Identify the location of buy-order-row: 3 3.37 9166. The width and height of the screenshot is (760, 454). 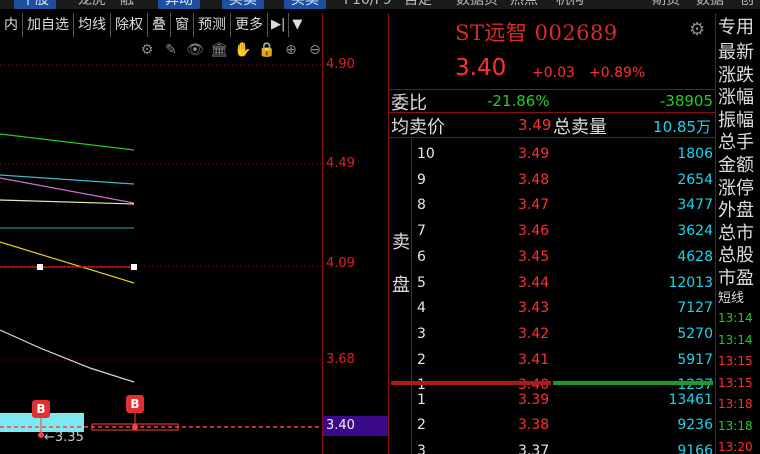
(564, 446).